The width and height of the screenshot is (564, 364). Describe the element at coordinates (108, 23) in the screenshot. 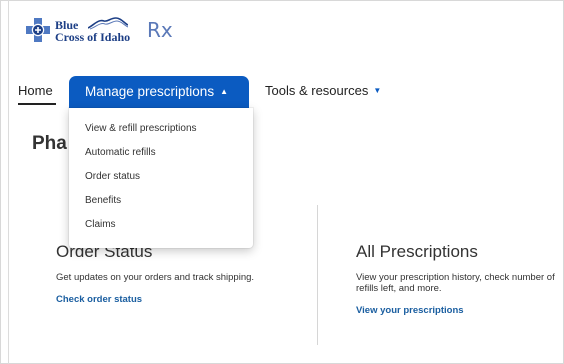

I see `mountain-icon` at that location.